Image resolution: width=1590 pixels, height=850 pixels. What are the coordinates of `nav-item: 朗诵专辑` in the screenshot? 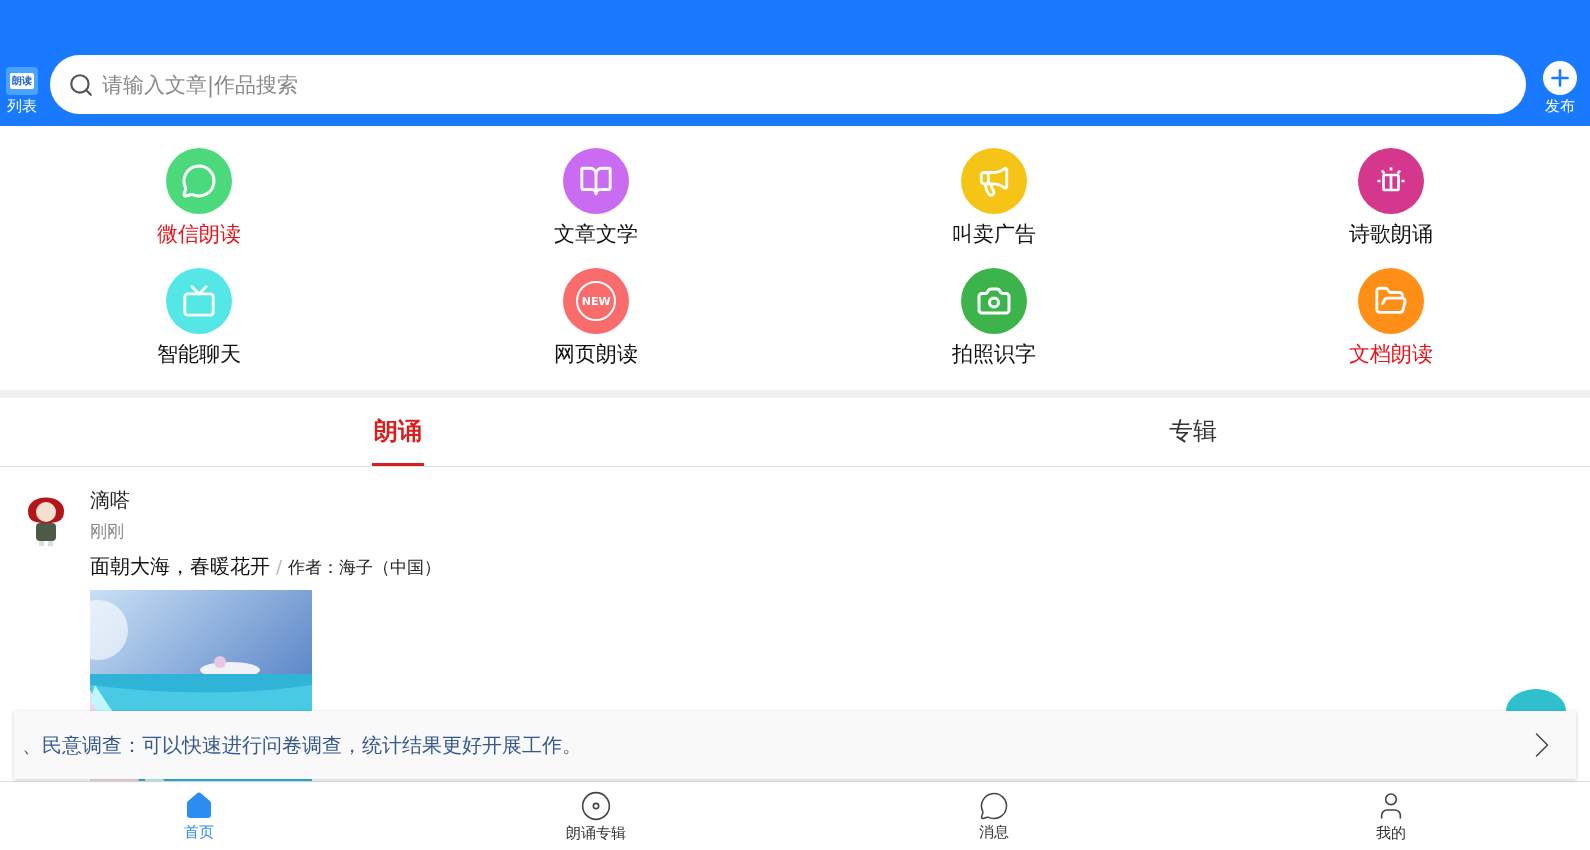 It's located at (596, 816).